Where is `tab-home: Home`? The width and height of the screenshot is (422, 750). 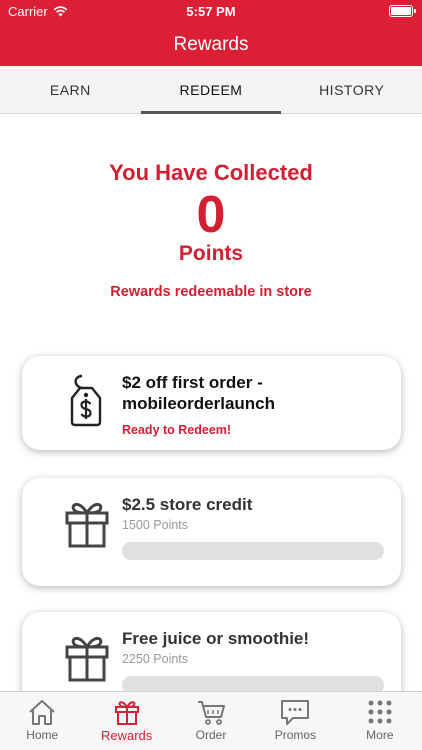
tab-home: Home is located at coordinates (42, 721).